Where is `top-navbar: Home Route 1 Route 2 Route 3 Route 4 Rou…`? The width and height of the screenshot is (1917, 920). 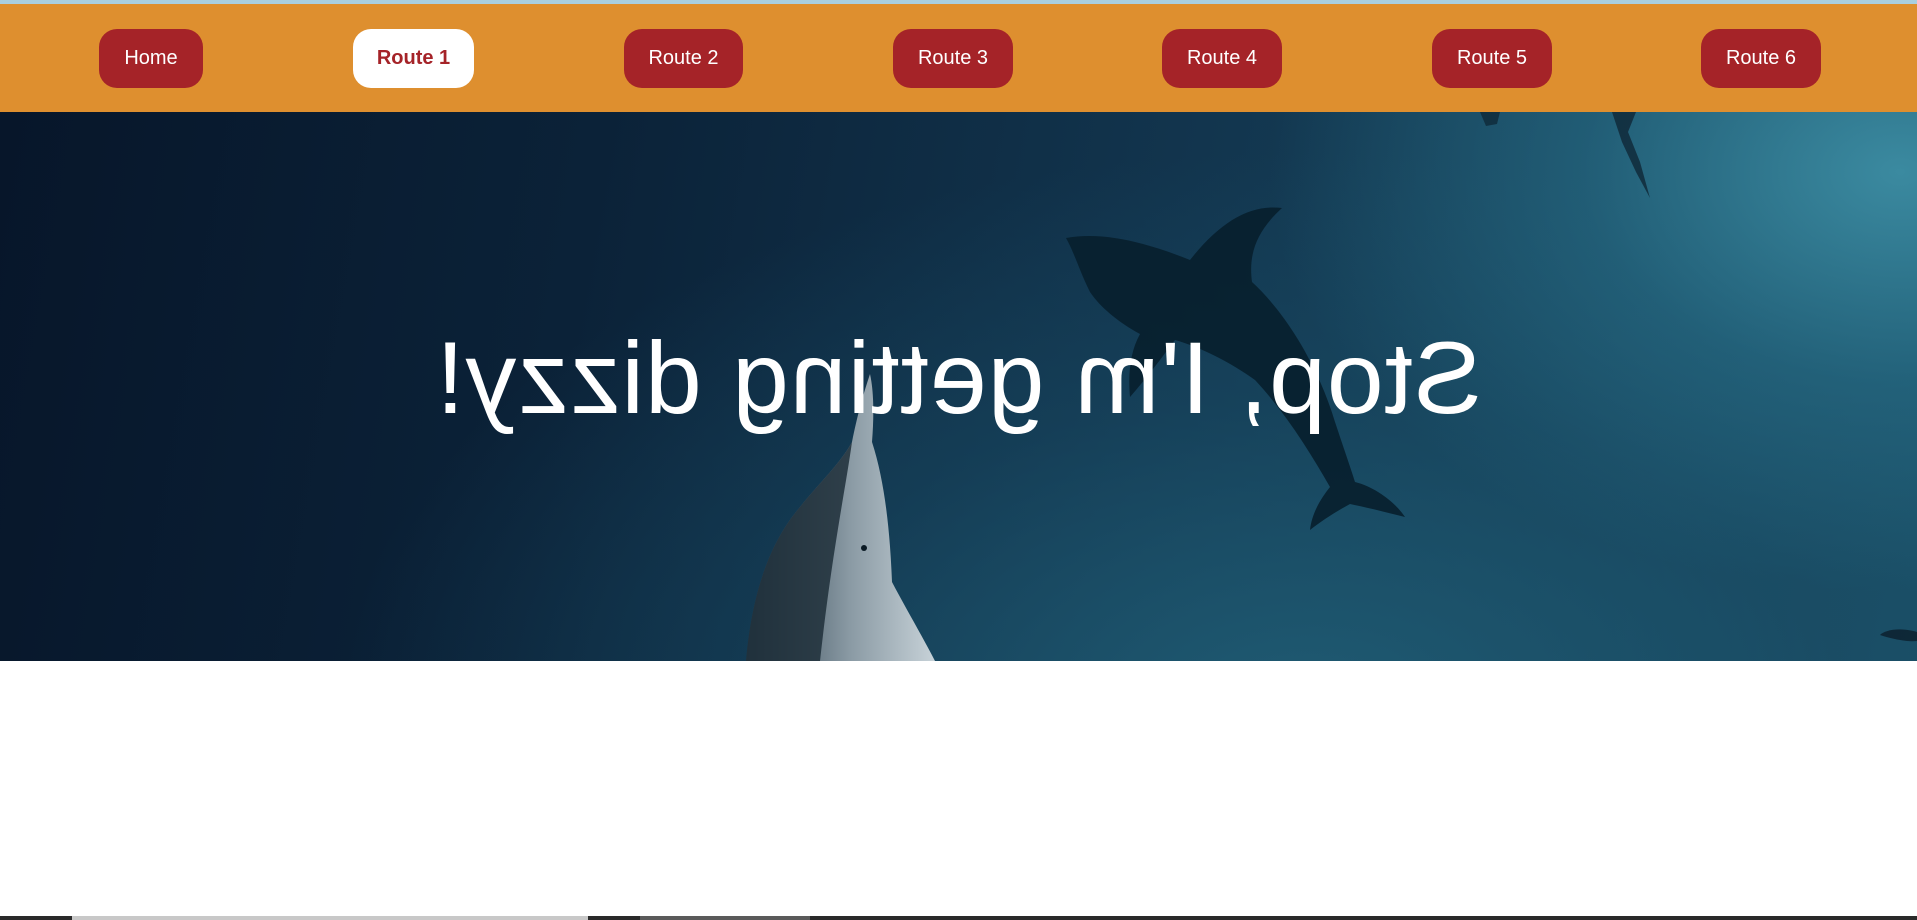
top-navbar: Home Route 1 Route 2 Route 3 Route 4 Rou… is located at coordinates (958, 58).